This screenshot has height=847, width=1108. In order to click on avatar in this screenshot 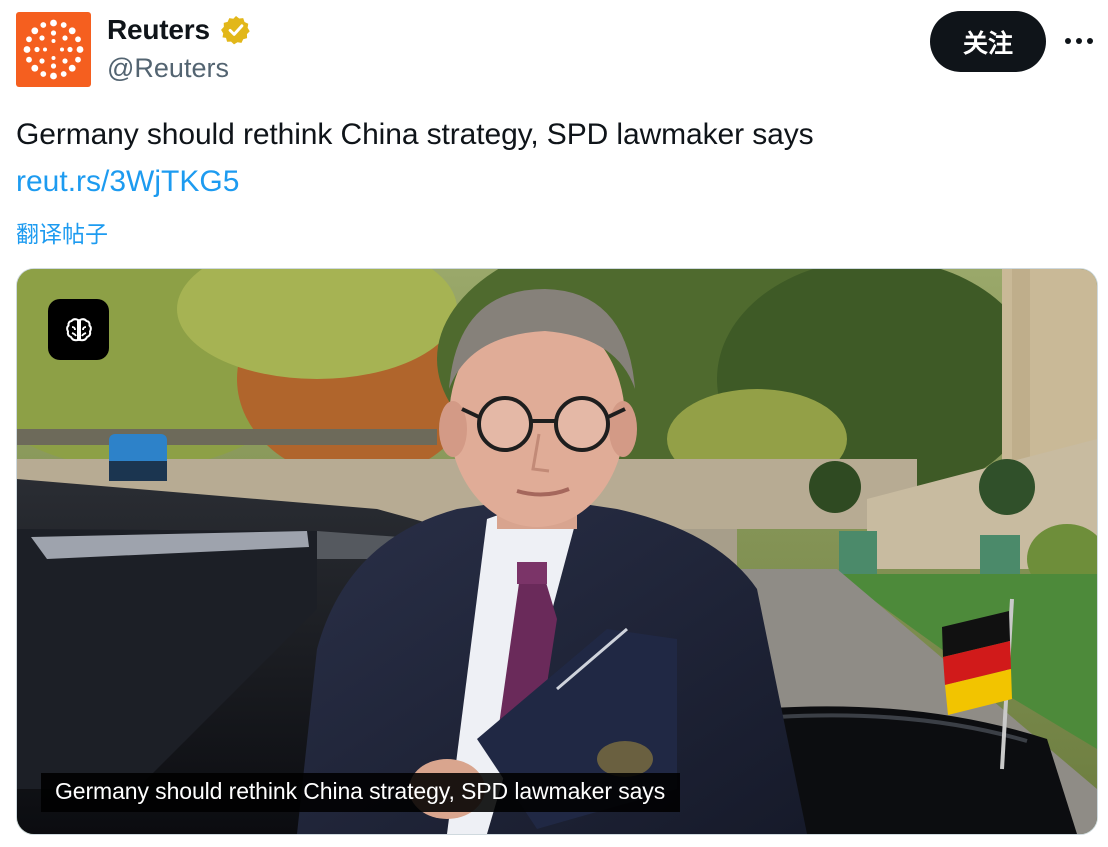, I will do `click(53, 49)`.